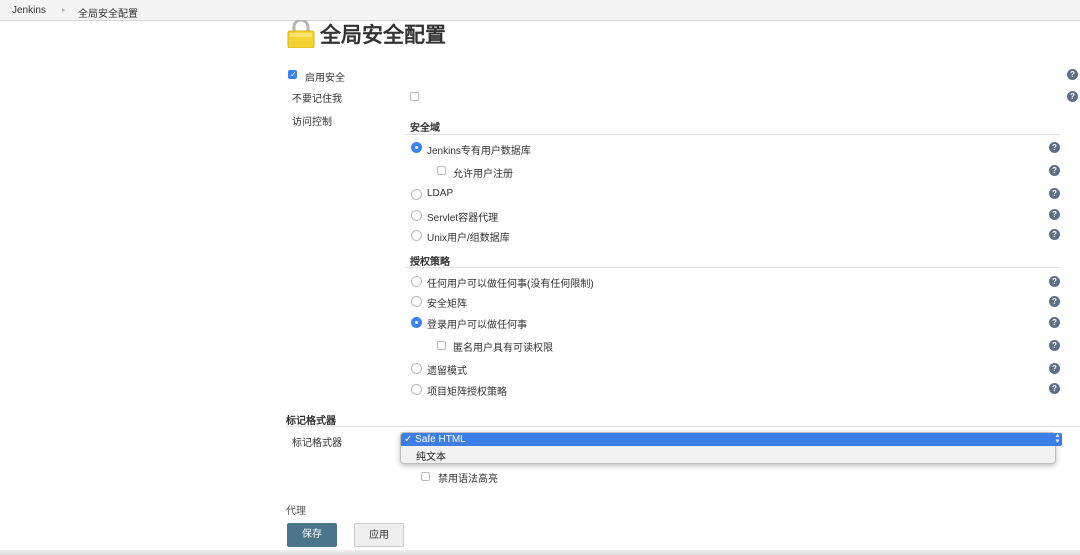 The height and width of the screenshot is (555, 1080). What do you see at coordinates (435, 439) in the screenshot?
I see `dropdown-option-safe-html: ✓ Safe HTML` at bounding box center [435, 439].